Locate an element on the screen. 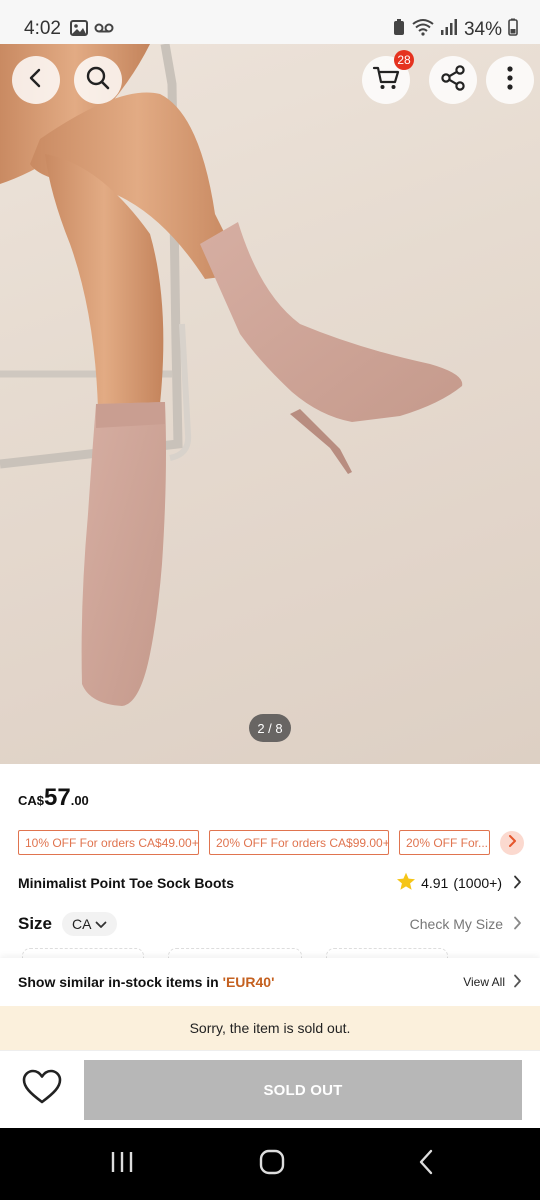  bottom-action-bar: SOLD OUT is located at coordinates (270, 1089).